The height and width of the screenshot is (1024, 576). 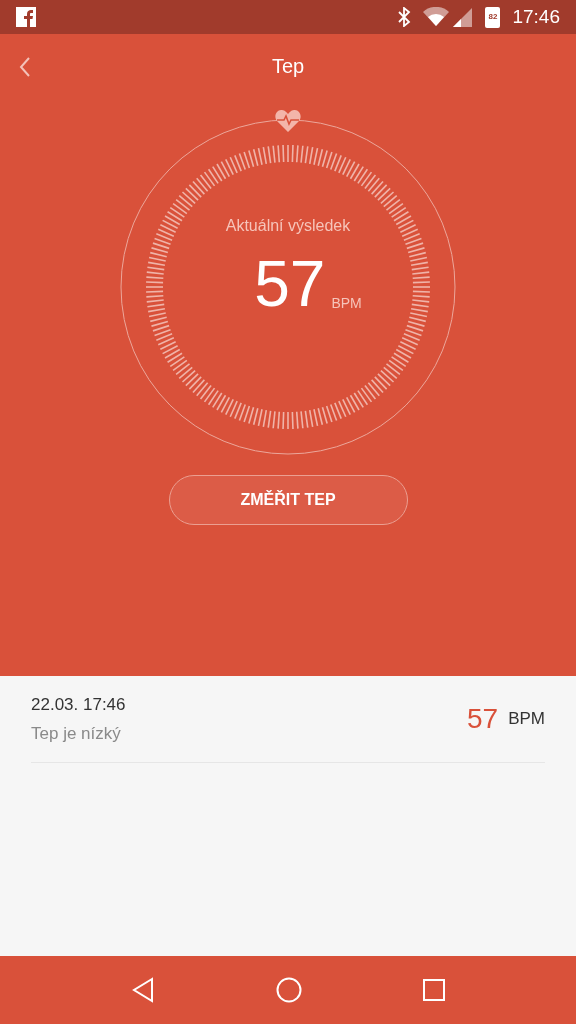 I want to click on home-nav-icon, so click(x=289, y=990).